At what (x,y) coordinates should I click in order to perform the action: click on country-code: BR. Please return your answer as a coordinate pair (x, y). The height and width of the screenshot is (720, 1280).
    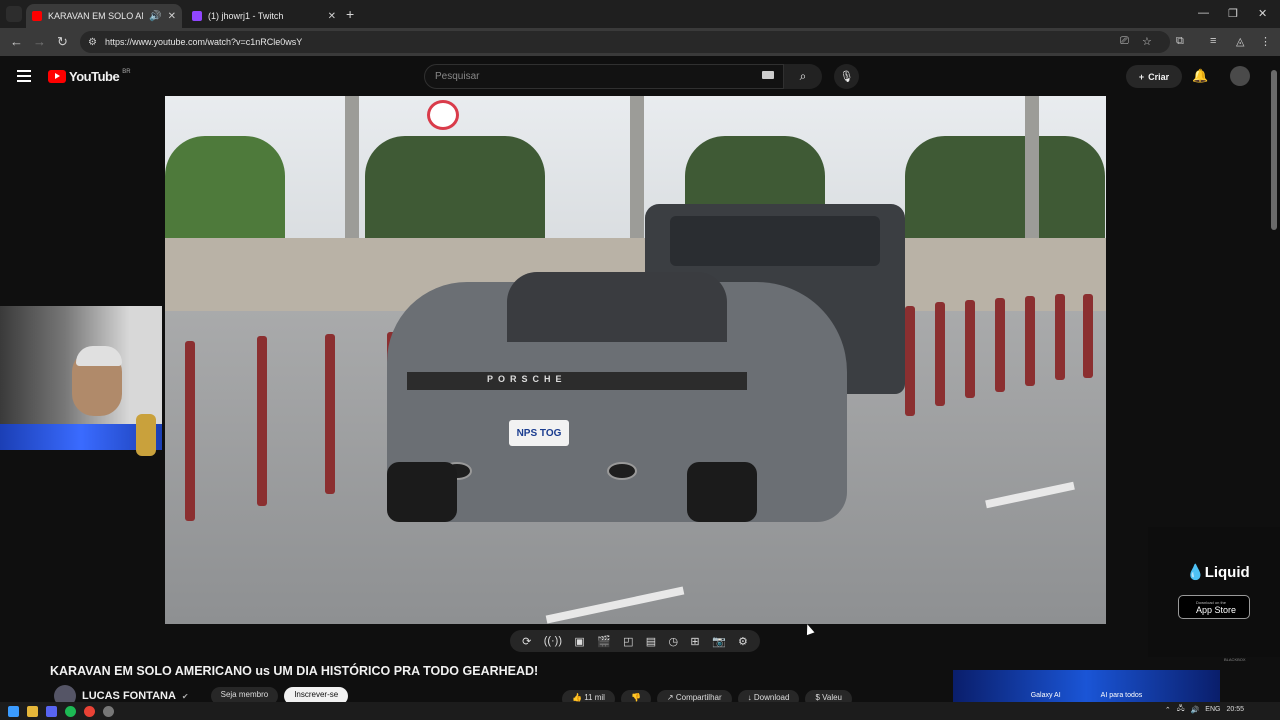
    Looking at the image, I should click on (126, 71).